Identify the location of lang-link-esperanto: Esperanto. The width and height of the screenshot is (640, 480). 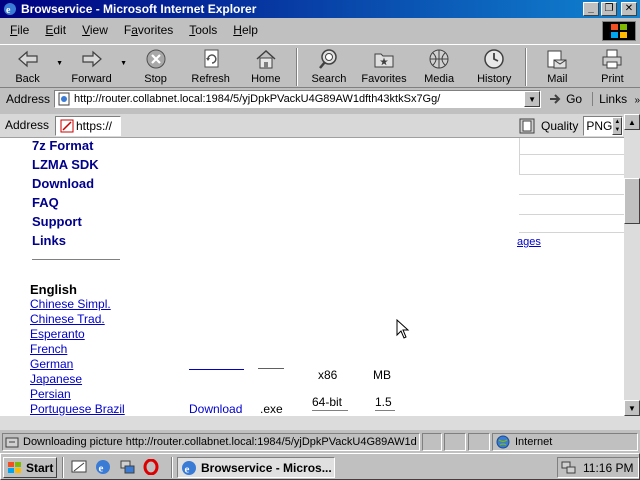
(57, 334).